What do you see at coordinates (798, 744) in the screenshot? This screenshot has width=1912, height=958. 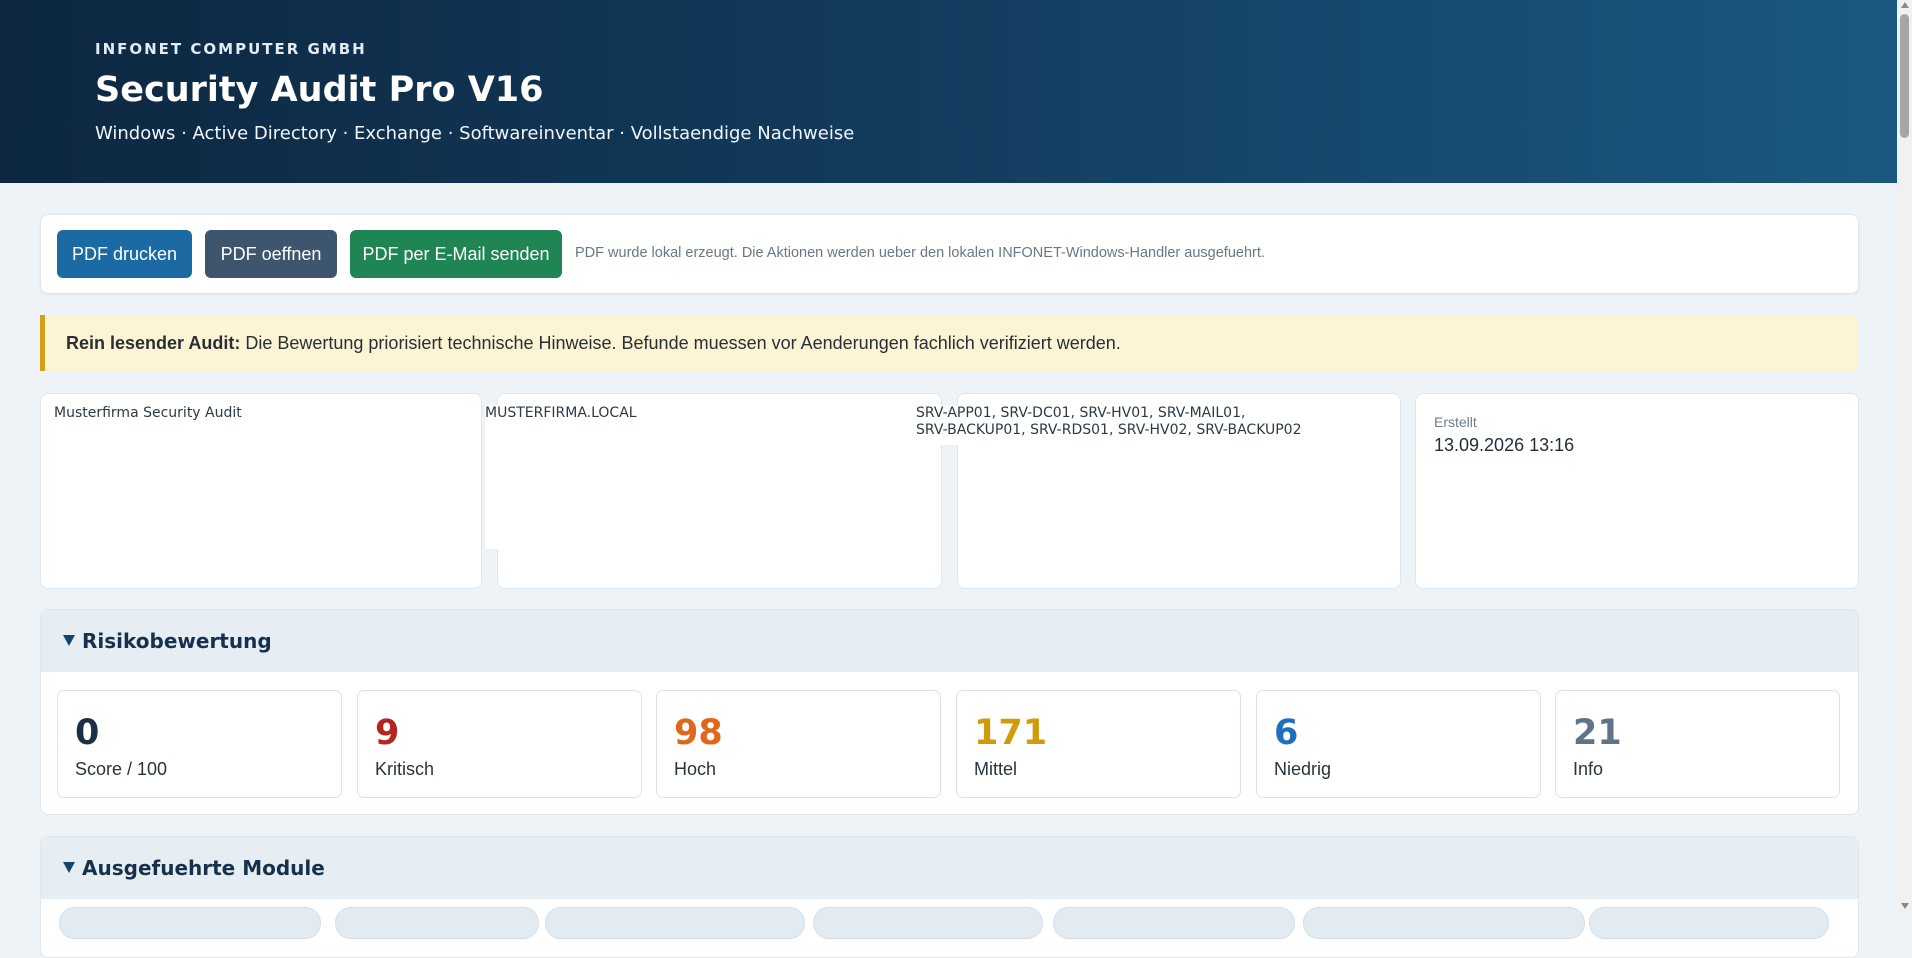 I see `kpi-high: 98 Hoch` at bounding box center [798, 744].